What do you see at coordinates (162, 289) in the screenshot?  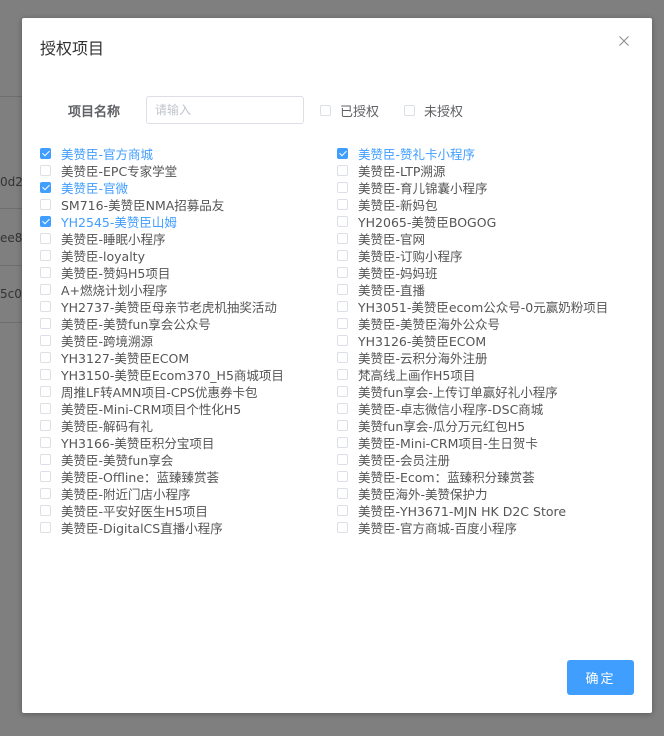 I see `project-checkbox-item: A+燃烧计划小程序` at bounding box center [162, 289].